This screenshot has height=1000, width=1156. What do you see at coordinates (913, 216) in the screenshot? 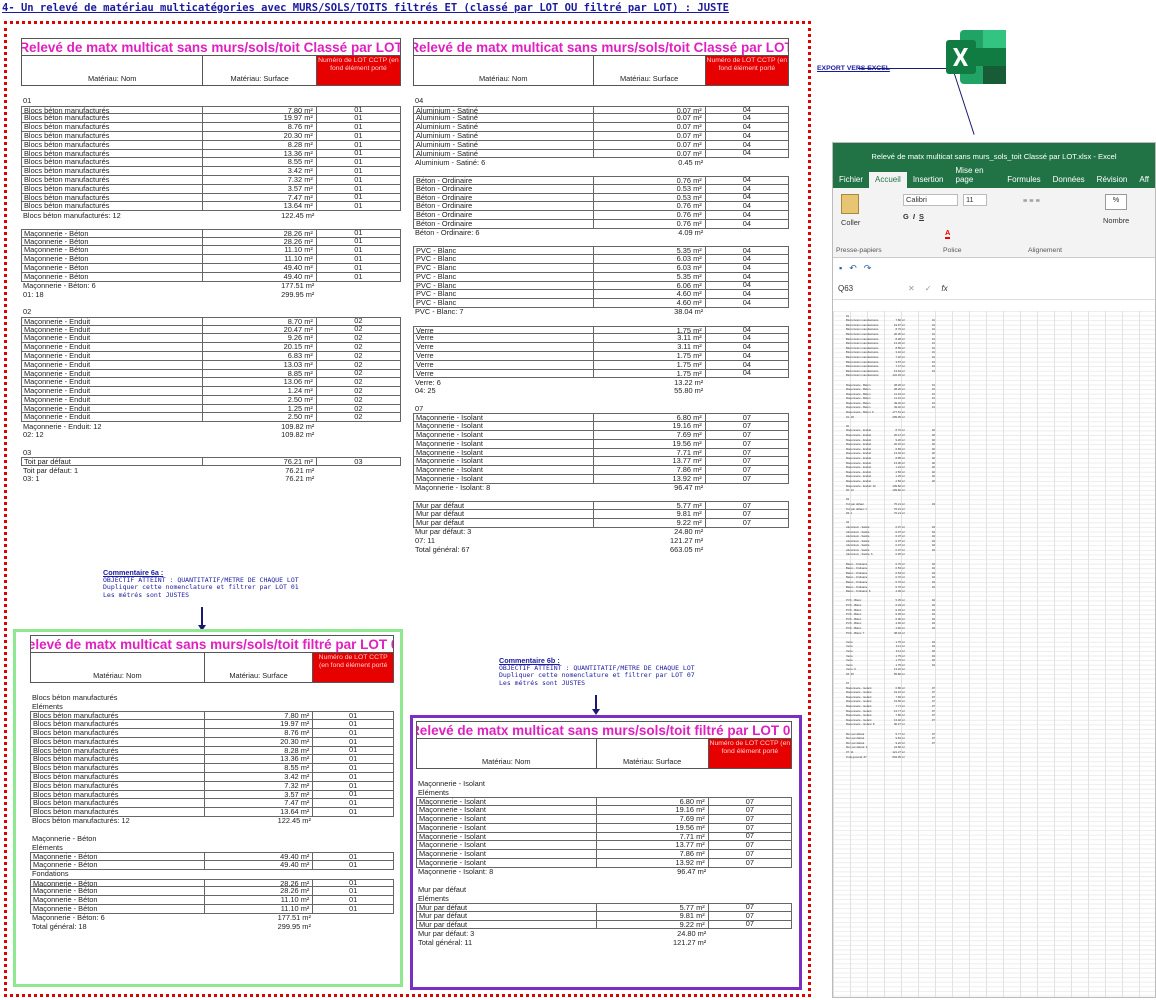
I see `bold-italic-underline-buttons: G I S` at bounding box center [913, 216].